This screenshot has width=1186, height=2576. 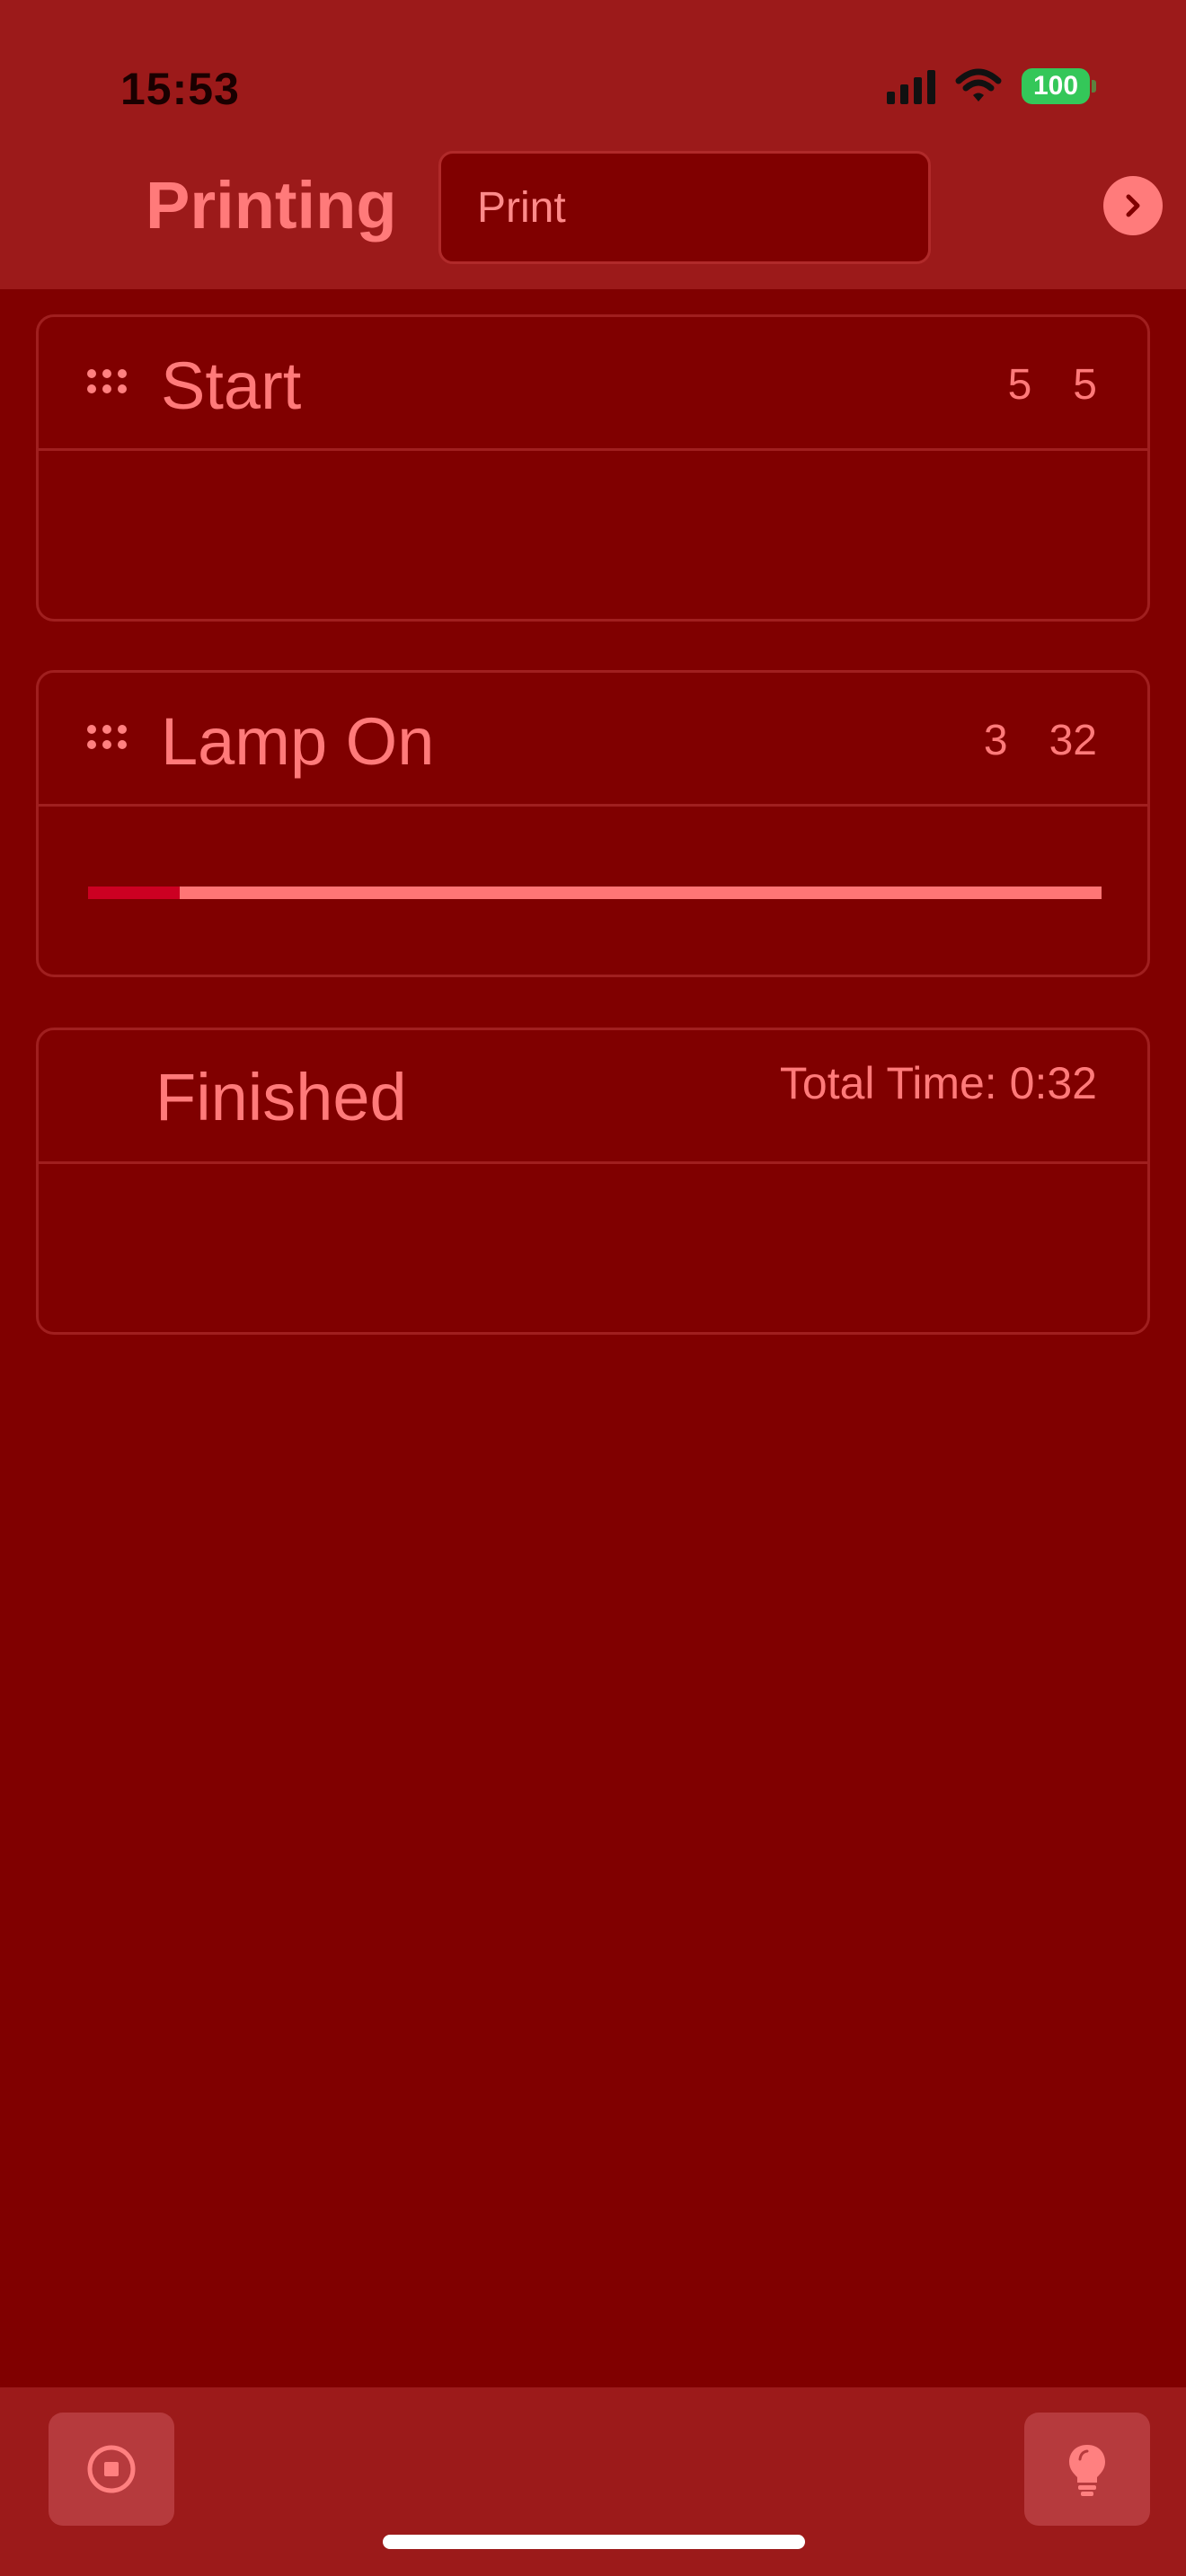 What do you see at coordinates (271, 205) in the screenshot?
I see `page-title: Printing` at bounding box center [271, 205].